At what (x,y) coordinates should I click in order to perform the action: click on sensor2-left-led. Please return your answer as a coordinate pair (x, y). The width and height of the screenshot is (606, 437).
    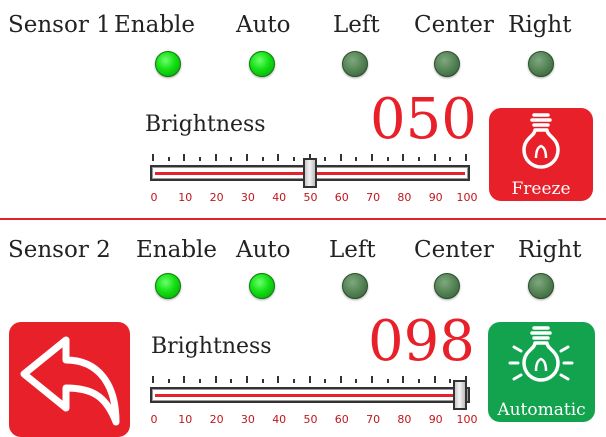
    Looking at the image, I should click on (355, 286).